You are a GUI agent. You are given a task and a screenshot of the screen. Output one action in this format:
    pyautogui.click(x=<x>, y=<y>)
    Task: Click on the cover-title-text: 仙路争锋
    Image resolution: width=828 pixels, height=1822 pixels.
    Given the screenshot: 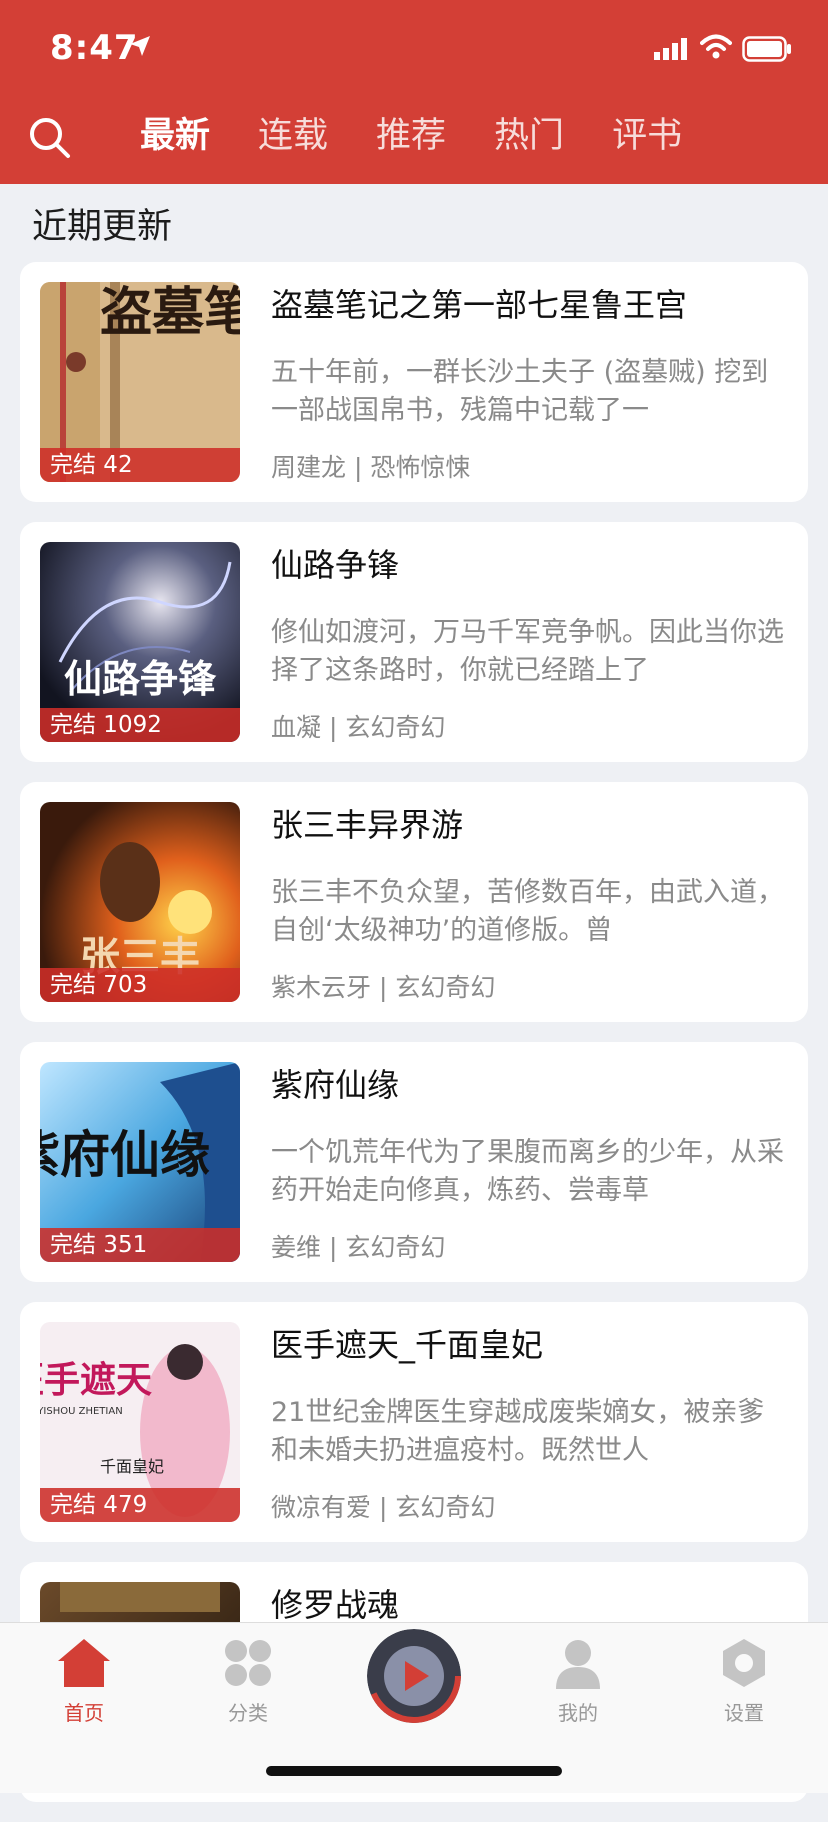 What is the action you would take?
    pyautogui.click(x=140, y=679)
    